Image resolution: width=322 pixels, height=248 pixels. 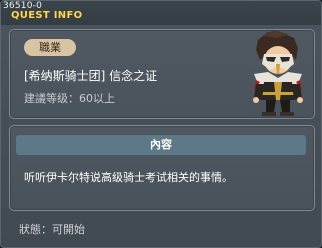 I want to click on quest-name: [希纳斯骑士团] 信念之证, so click(x=91, y=76).